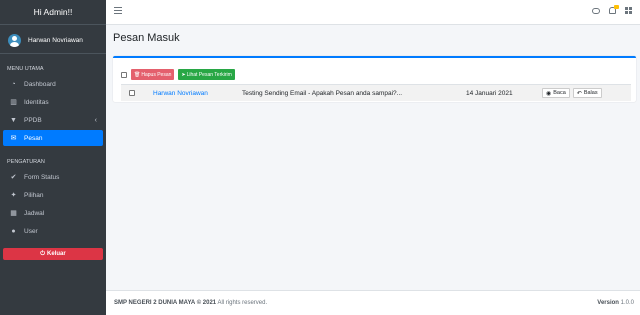 This screenshot has height=315, width=640. I want to click on page-title: Pesan Masuk, so click(146, 38).